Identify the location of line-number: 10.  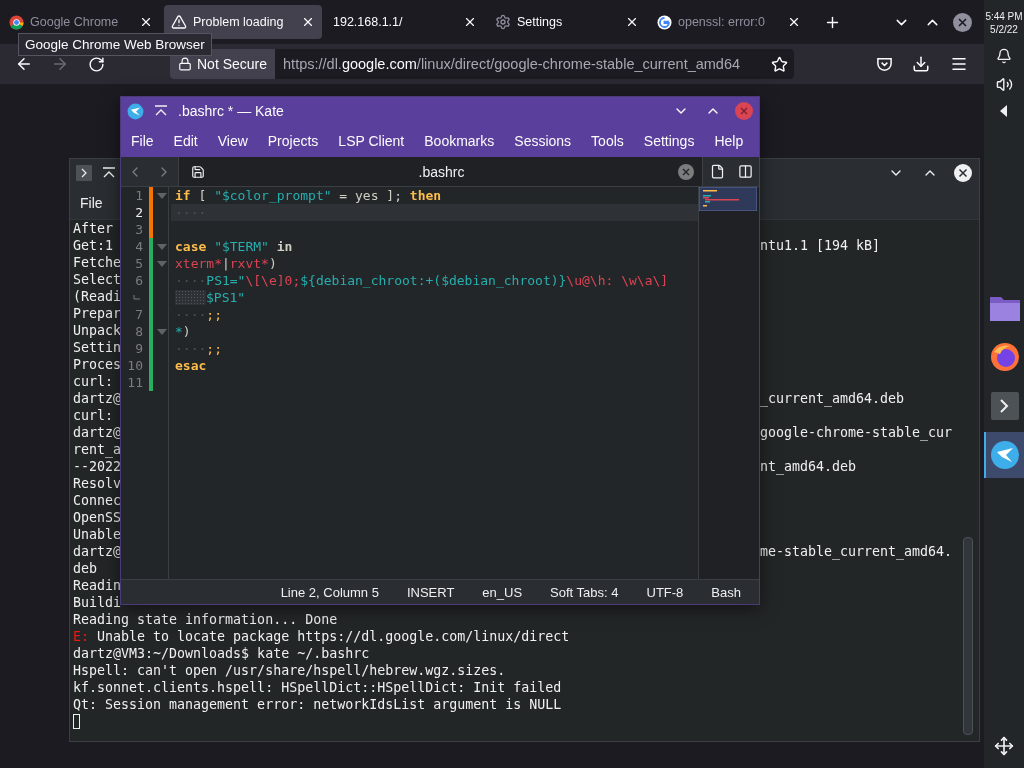
(135, 365).